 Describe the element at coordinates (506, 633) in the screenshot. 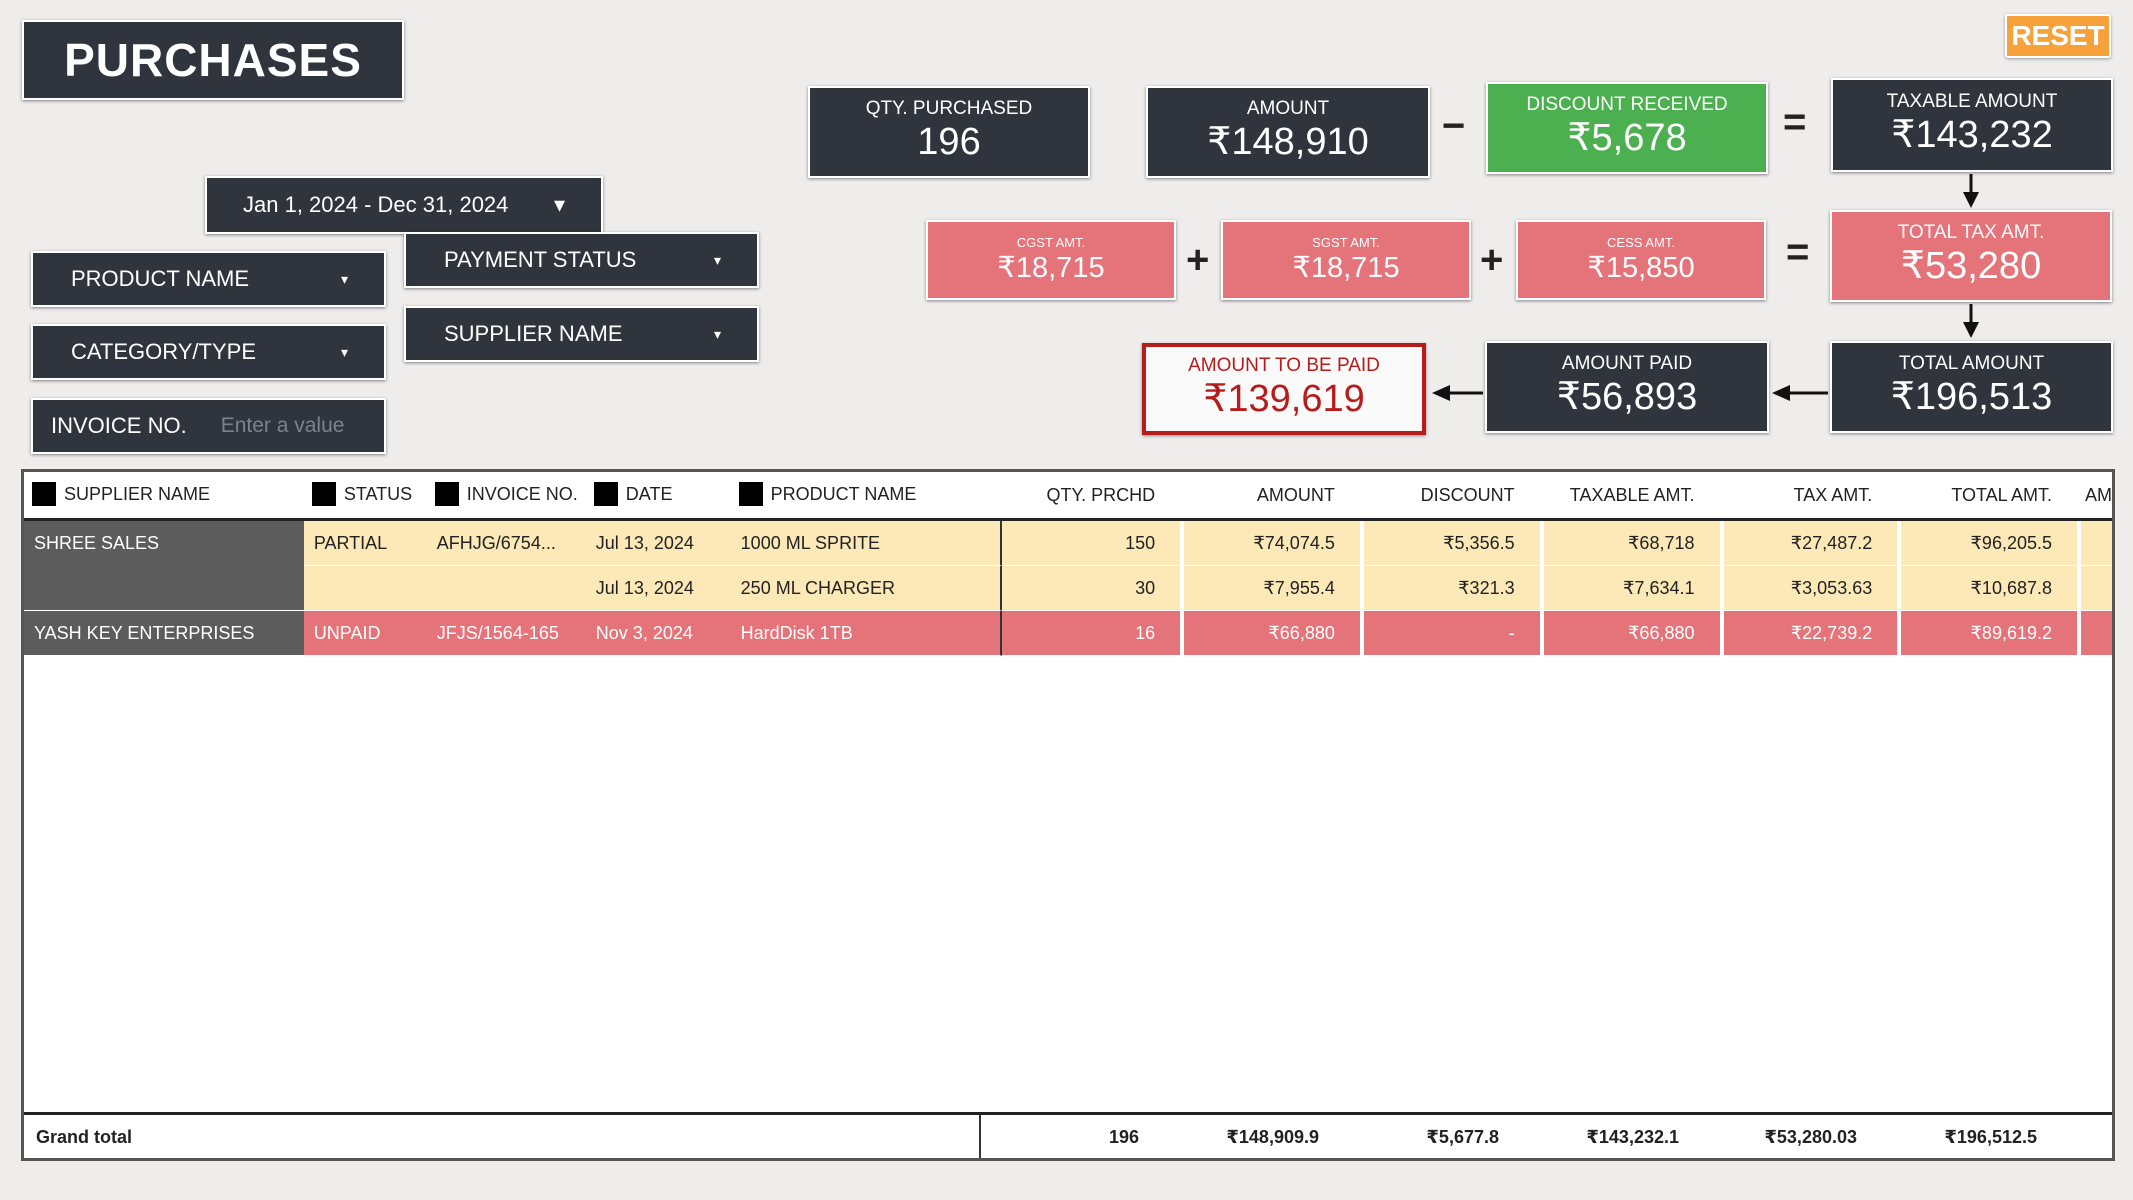

I see `invoice-cell: JFJS/1564-165` at that location.